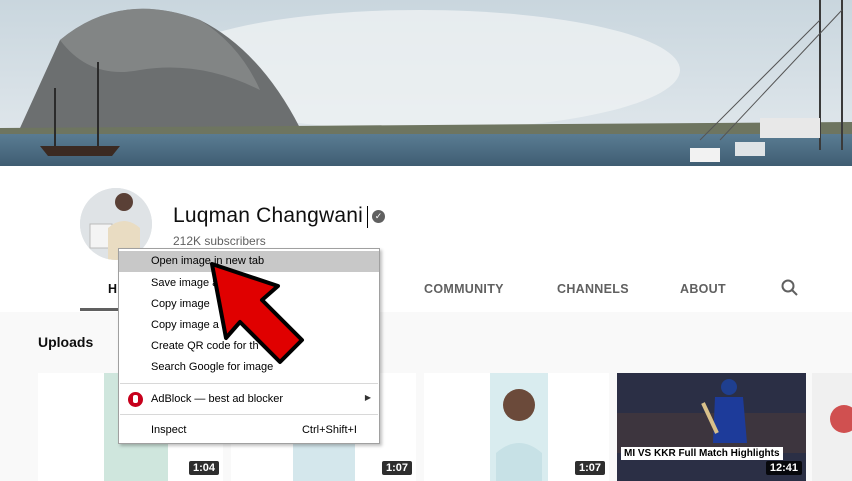 Image resolution: width=852 pixels, height=481 pixels. I want to click on search-icon, so click(790, 288).